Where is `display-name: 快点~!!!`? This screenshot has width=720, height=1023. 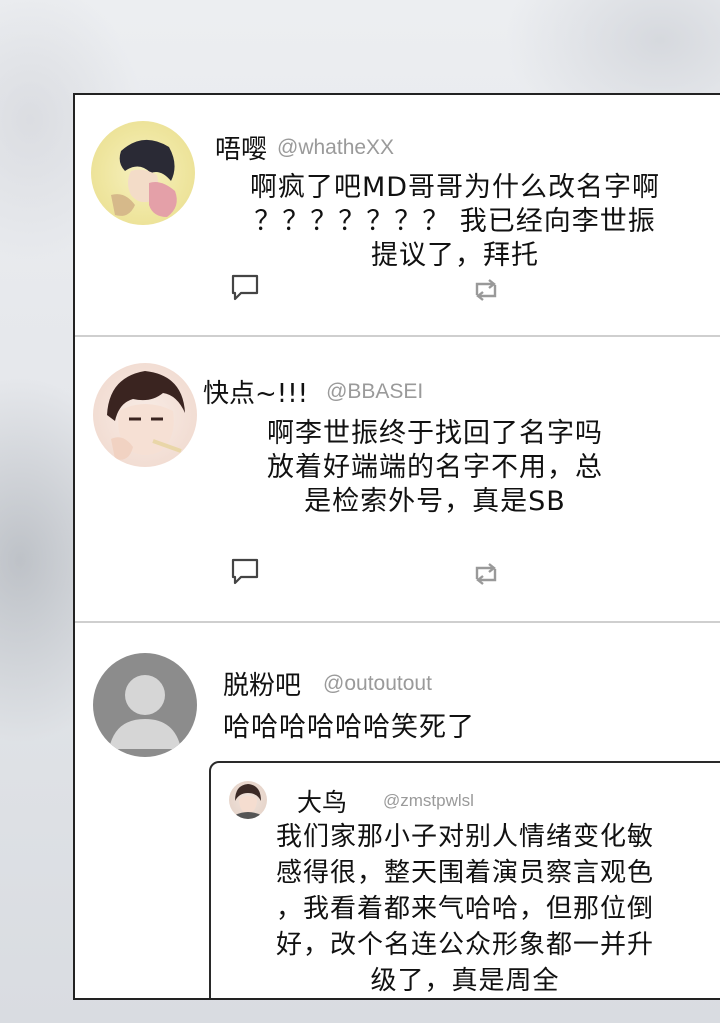
display-name: 快点~!!! is located at coordinates (255, 394).